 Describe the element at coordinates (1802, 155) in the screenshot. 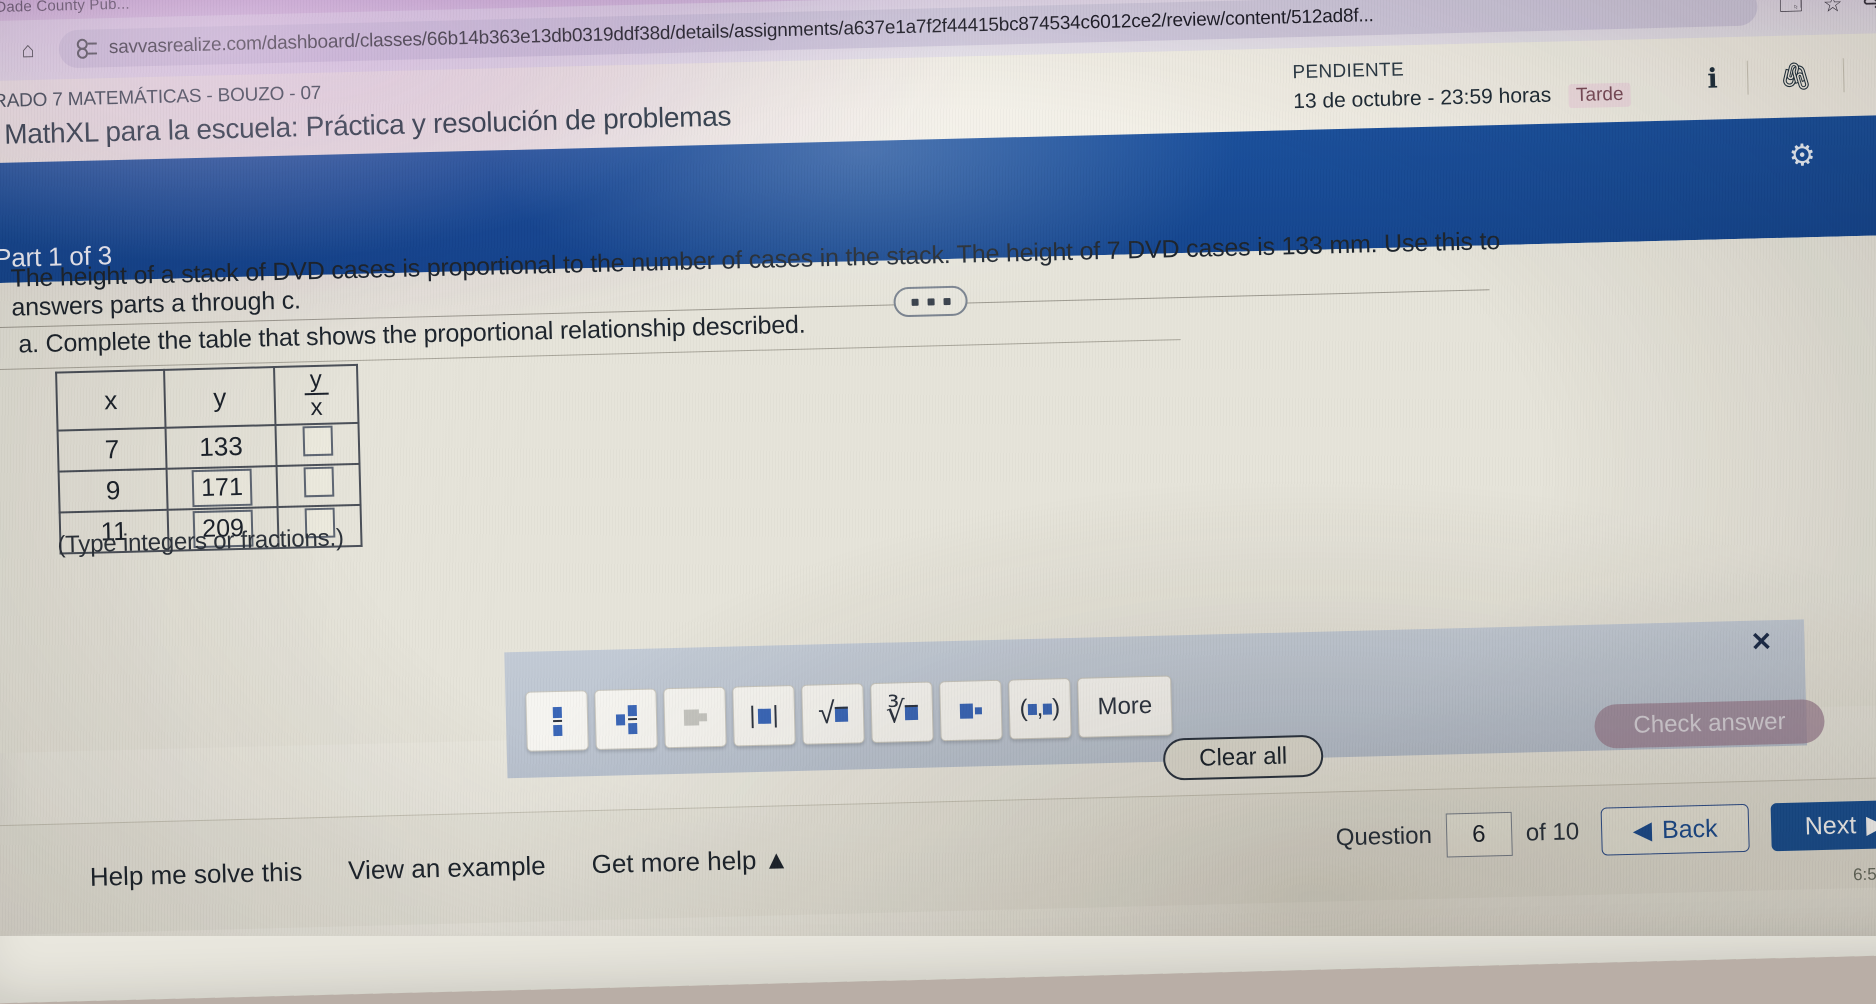

I see `gear-icon: ⚙` at that location.